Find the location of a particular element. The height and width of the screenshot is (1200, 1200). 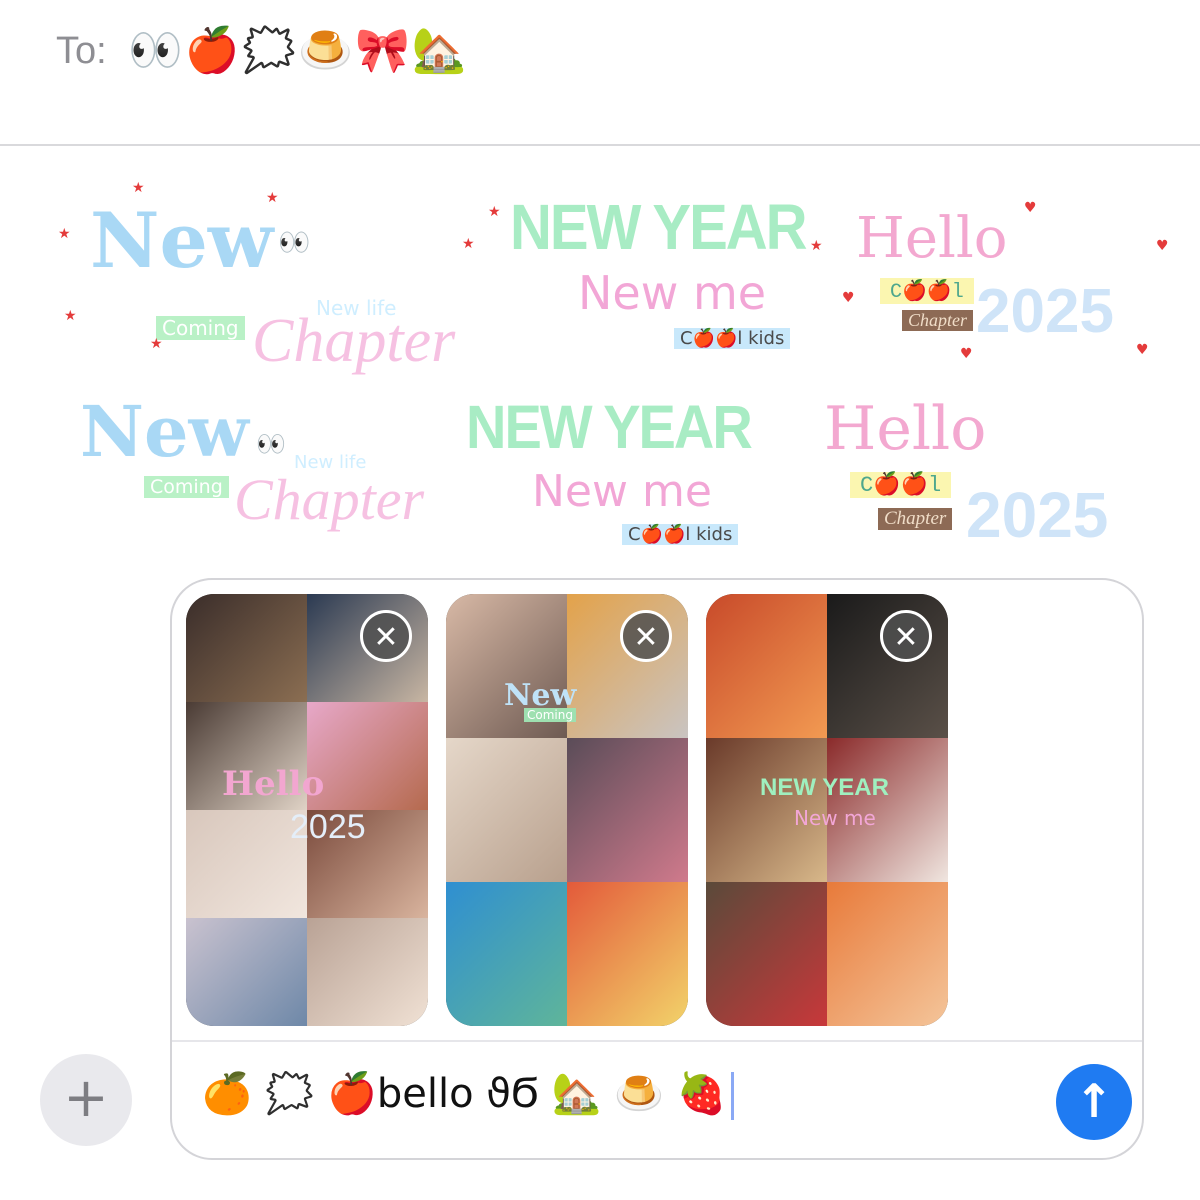

message-input: 🍊 🗯️ 🍎bello ϑϬ 🏡 🍮 🍓 is located at coordinates (468, 1095).